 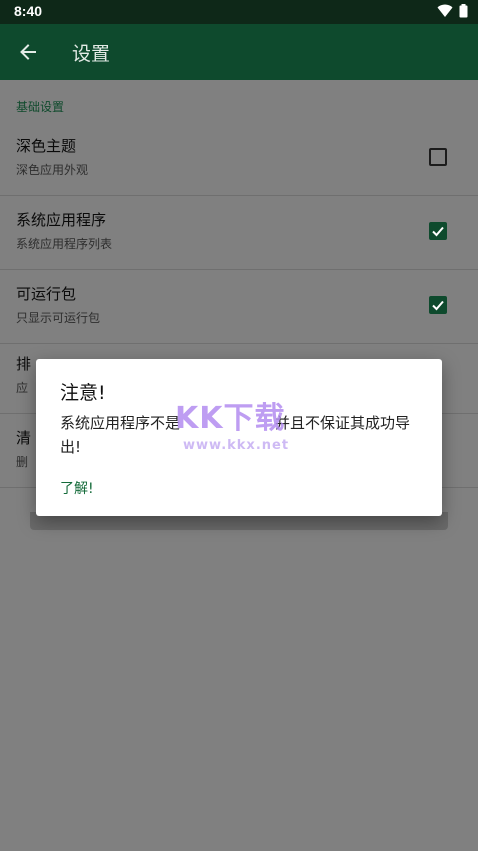 I want to click on arrow-left-icon, so click(x=28, y=52).